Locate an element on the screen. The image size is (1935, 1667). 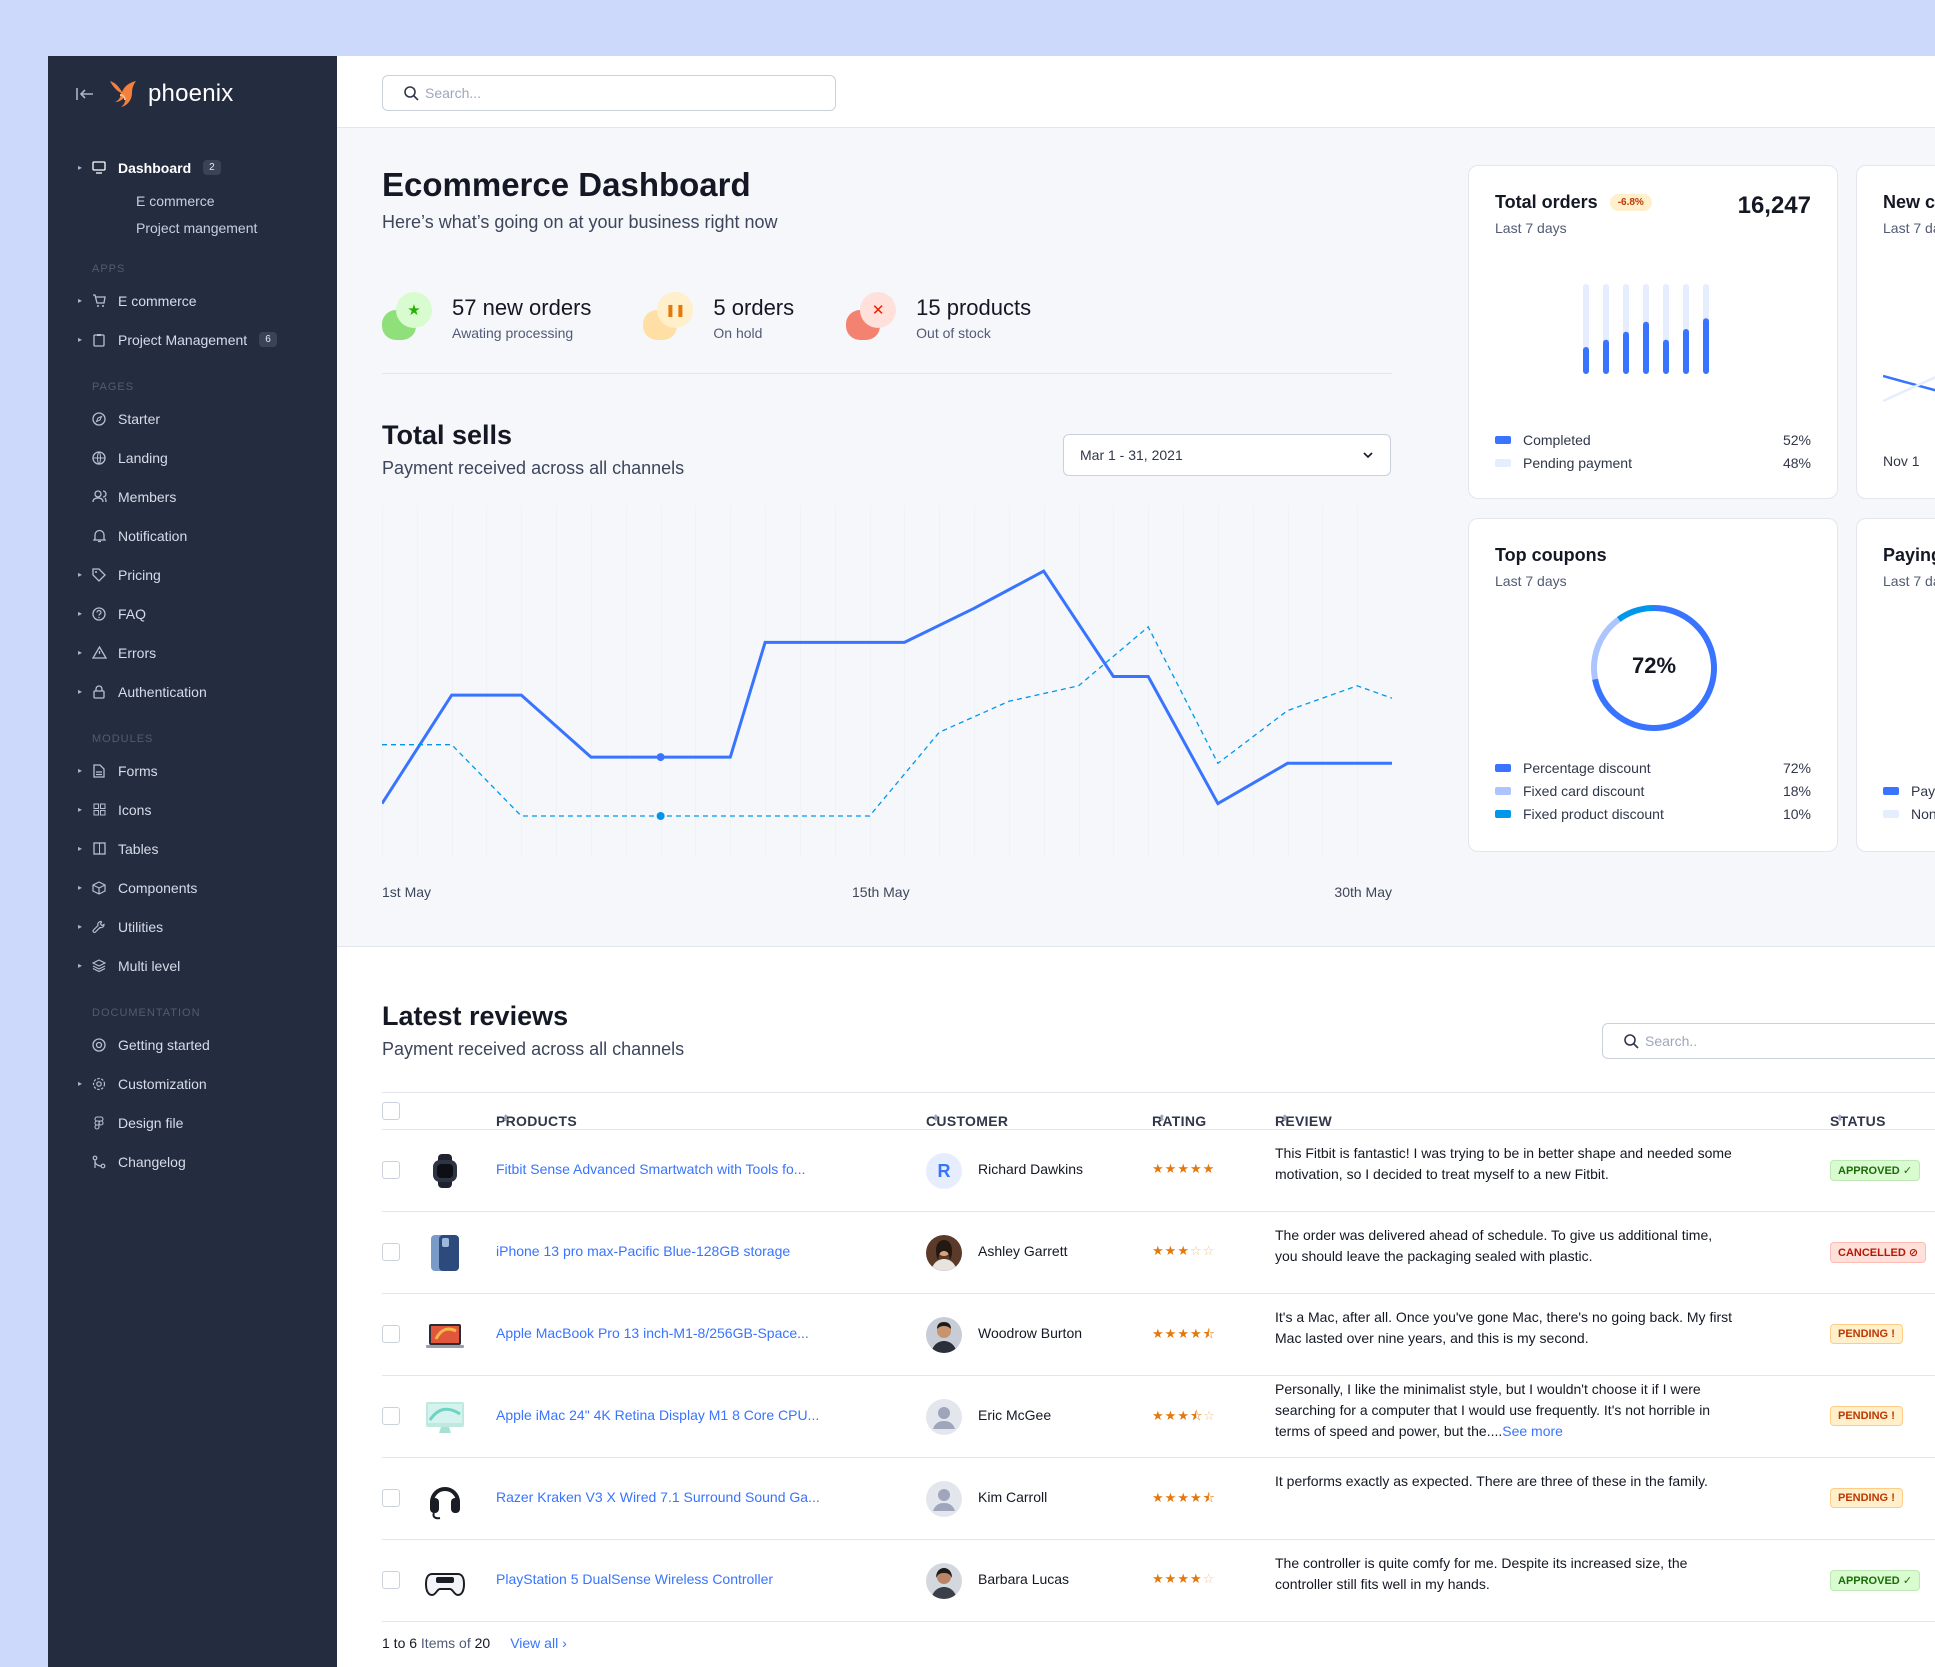
sidebar-item-project-management: ▸ Project Management 6 is located at coordinates (192, 339).